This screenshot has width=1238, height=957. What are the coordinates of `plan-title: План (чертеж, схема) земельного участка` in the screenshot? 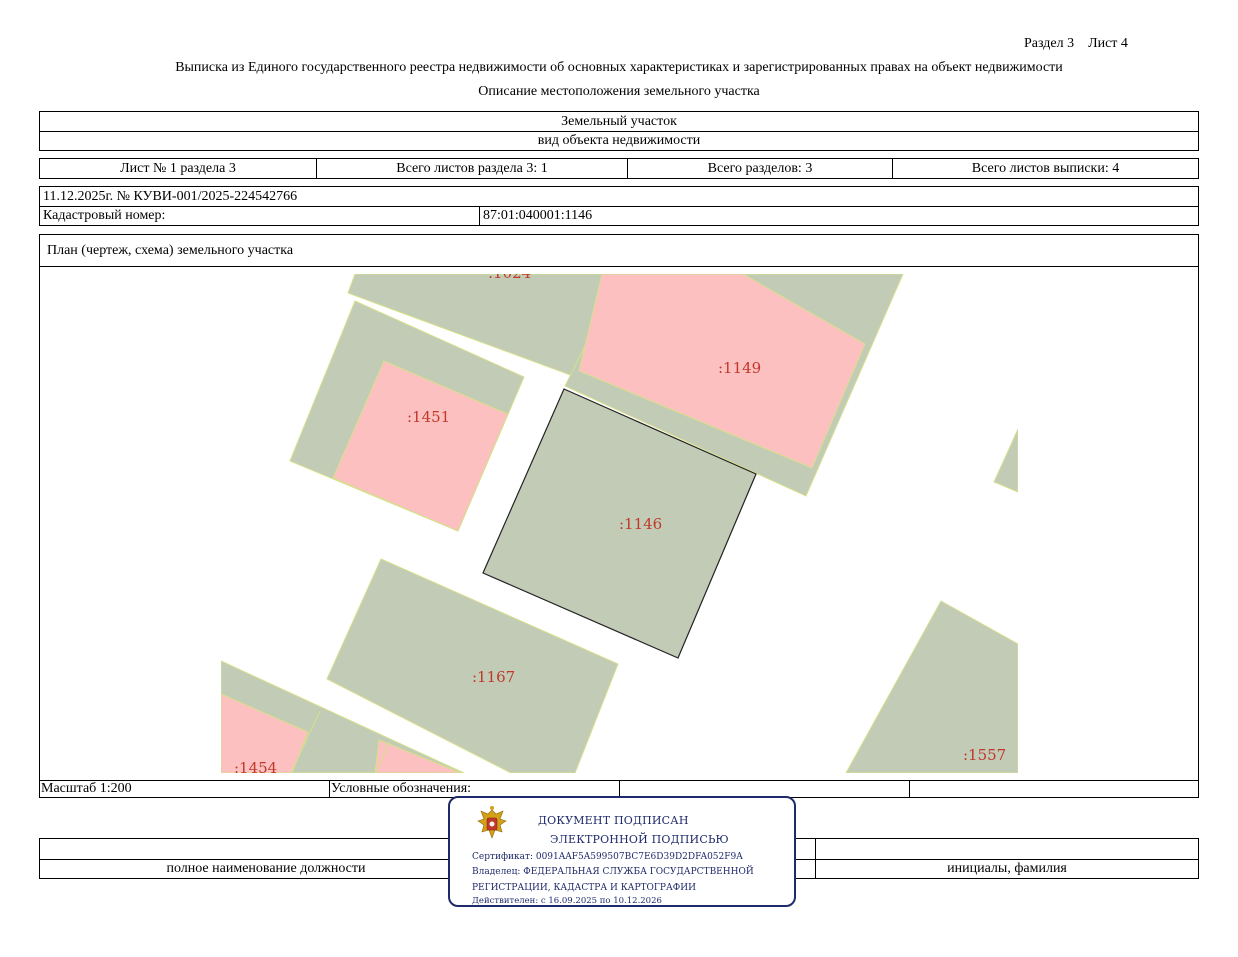 It's located at (170, 250).